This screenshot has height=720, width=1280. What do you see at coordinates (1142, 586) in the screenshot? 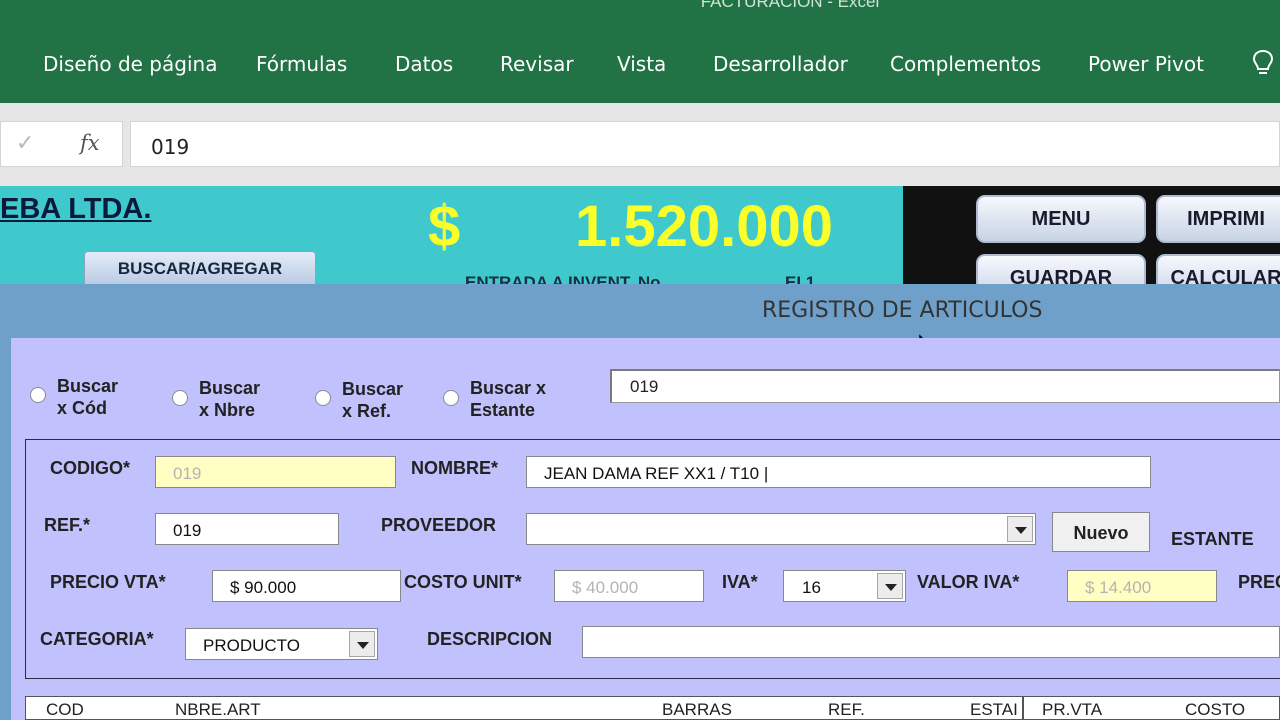
I see `valor-iva-field: $ 14.400` at bounding box center [1142, 586].